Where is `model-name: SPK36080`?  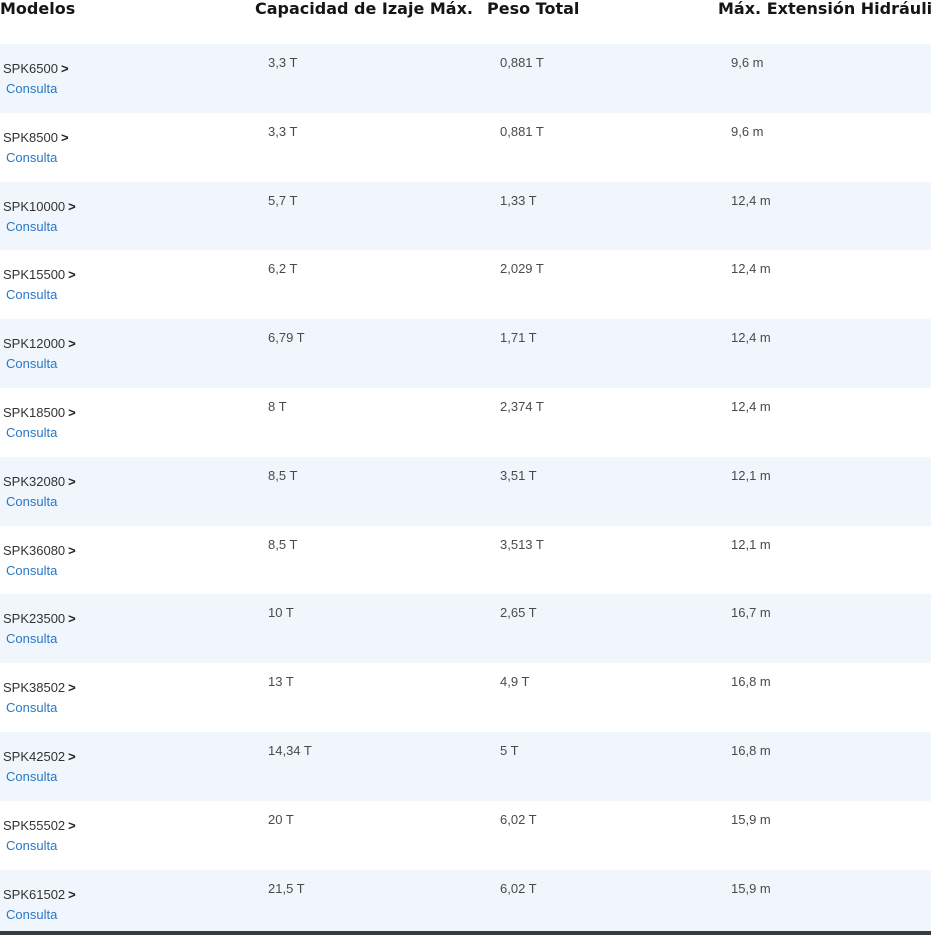
model-name: SPK36080 is located at coordinates (34, 550).